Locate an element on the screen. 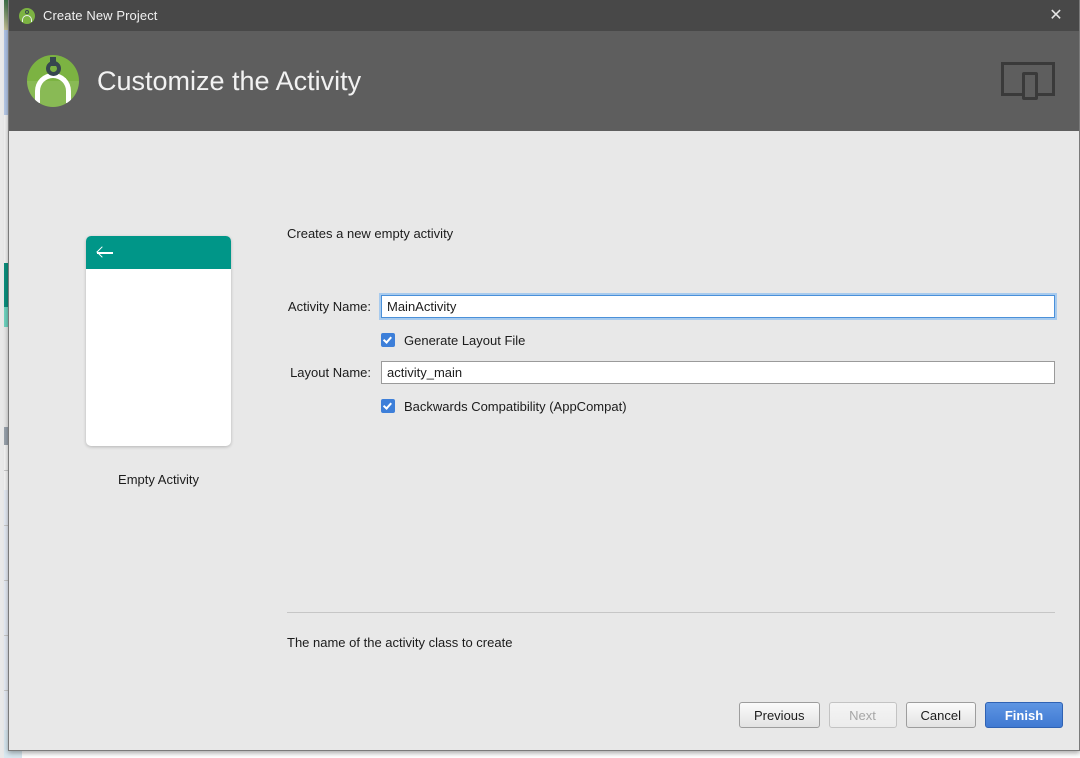 The width and height of the screenshot is (1080, 758). activity-name-row: Activity Name: MainActivity is located at coordinates (672, 306).